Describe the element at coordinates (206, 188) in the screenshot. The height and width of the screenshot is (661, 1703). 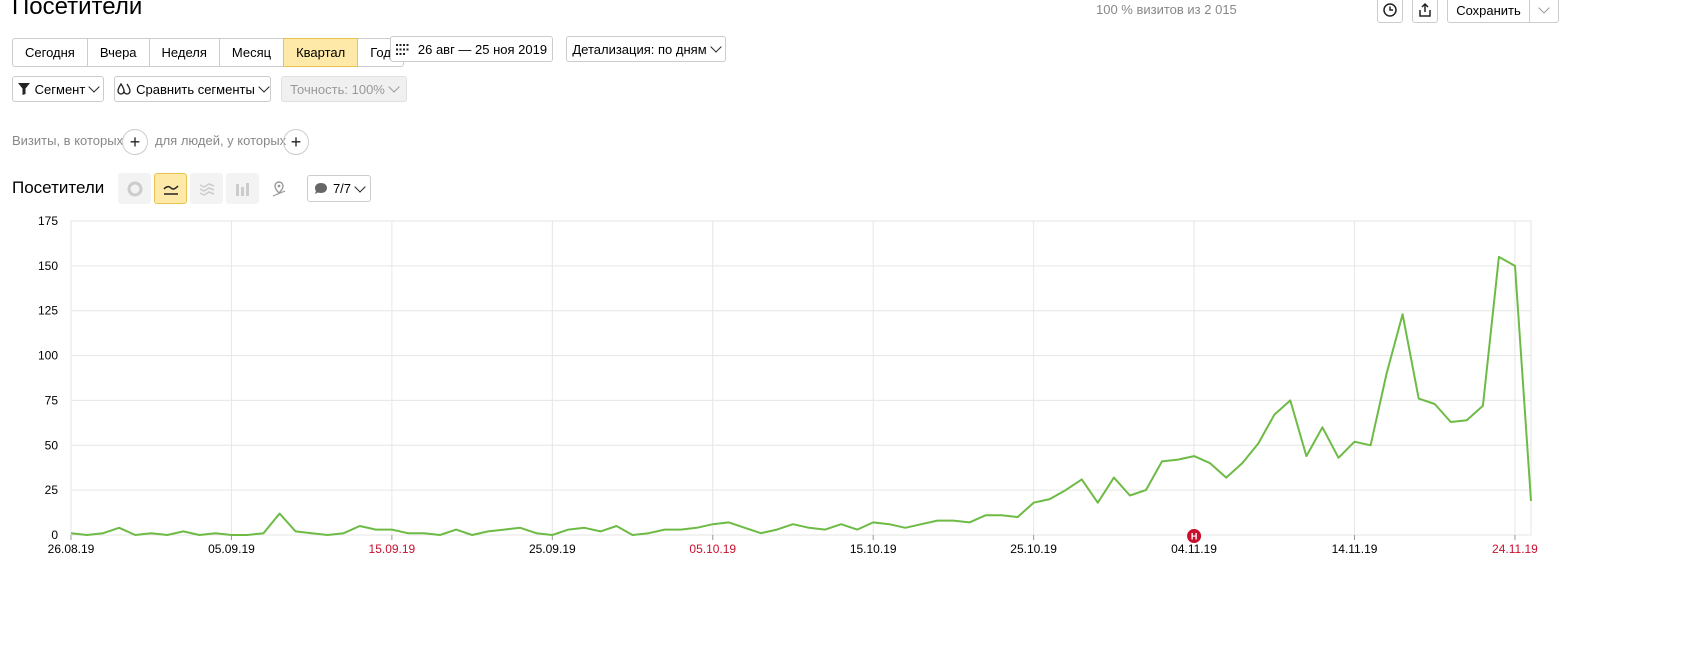
I see `stacked-area-view-button` at that location.